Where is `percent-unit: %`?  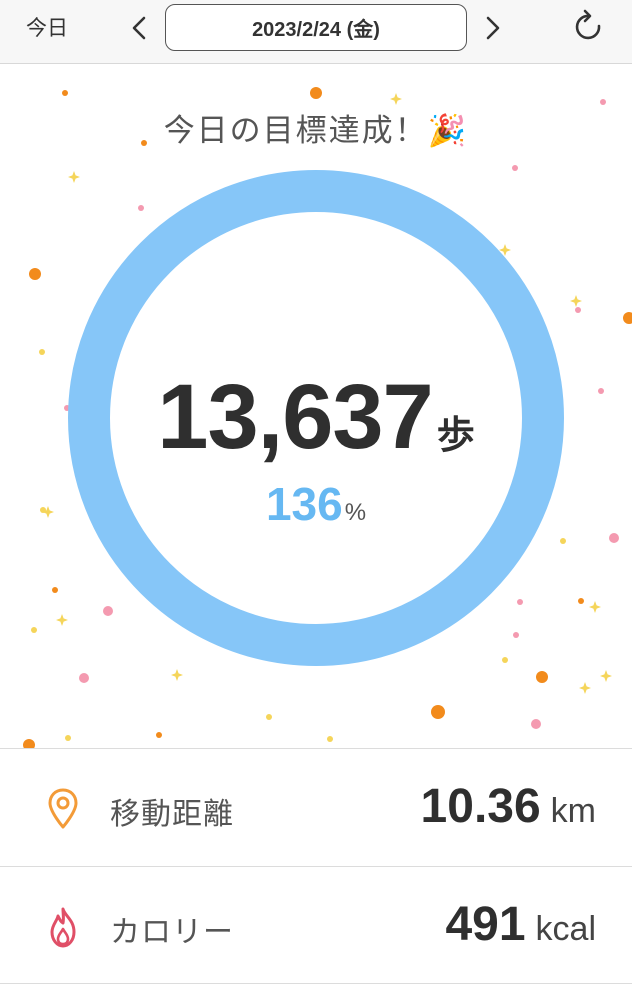
percent-unit: % is located at coordinates (355, 512).